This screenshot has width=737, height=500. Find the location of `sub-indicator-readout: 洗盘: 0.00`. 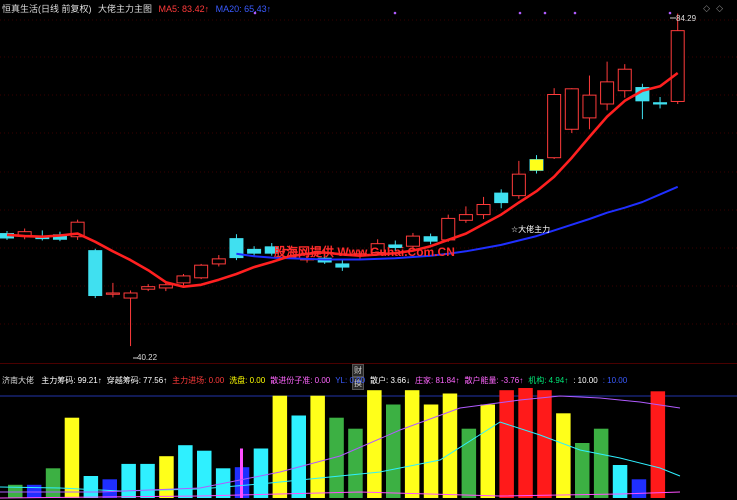

sub-indicator-readout: 洗盘: 0.00 is located at coordinates (247, 380).